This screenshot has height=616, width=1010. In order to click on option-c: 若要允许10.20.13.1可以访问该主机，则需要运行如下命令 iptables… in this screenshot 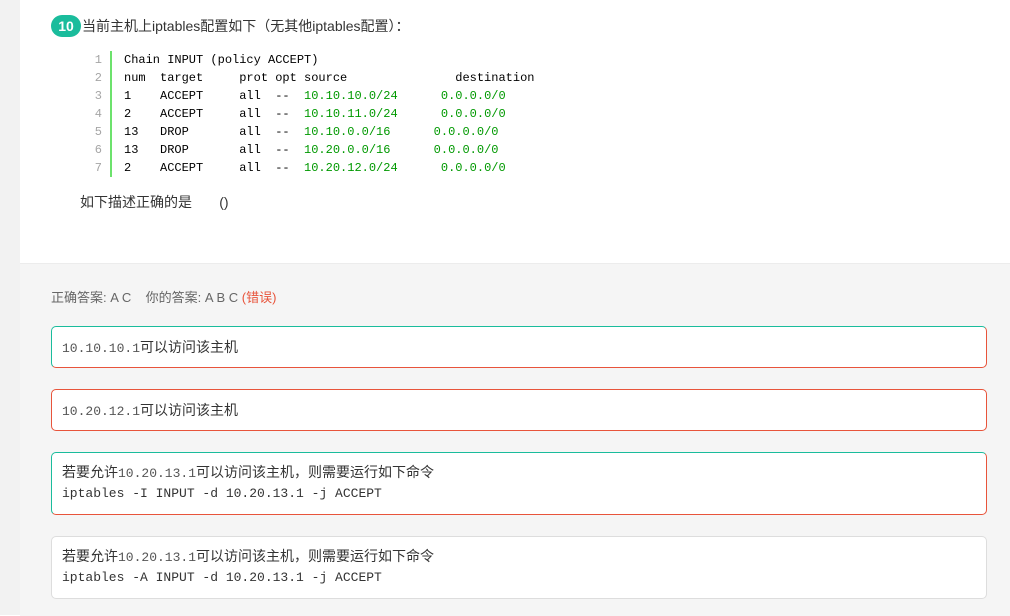, I will do `click(519, 483)`.